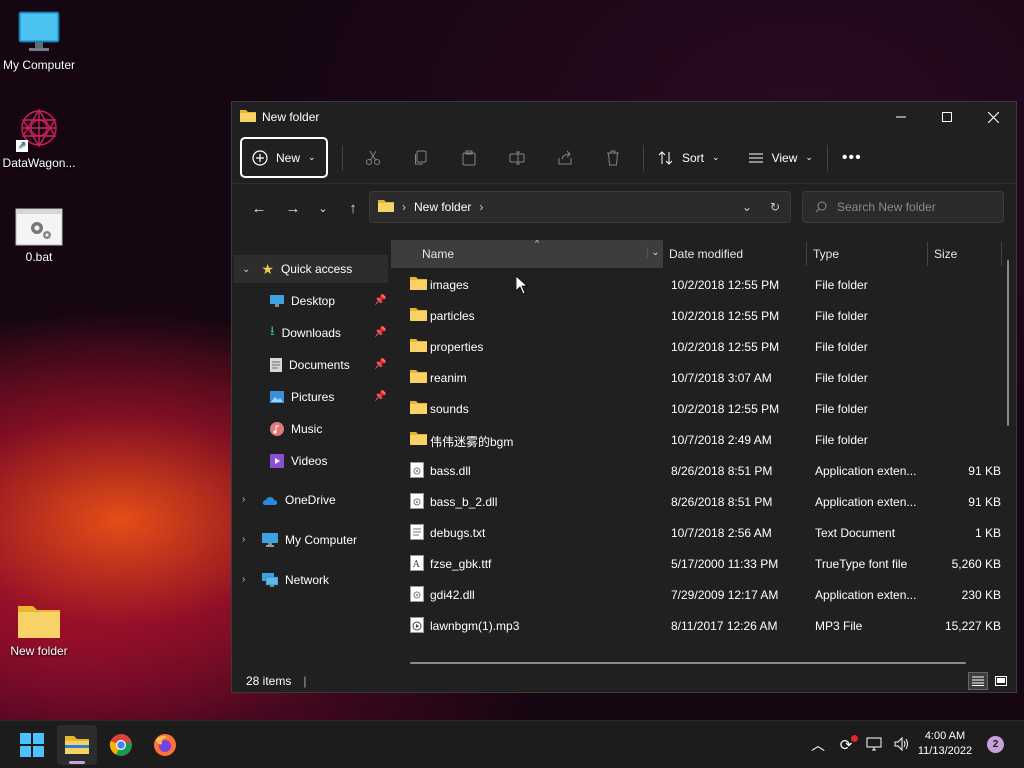  Describe the element at coordinates (293, 208) in the screenshot. I see `forward-button: →` at that location.